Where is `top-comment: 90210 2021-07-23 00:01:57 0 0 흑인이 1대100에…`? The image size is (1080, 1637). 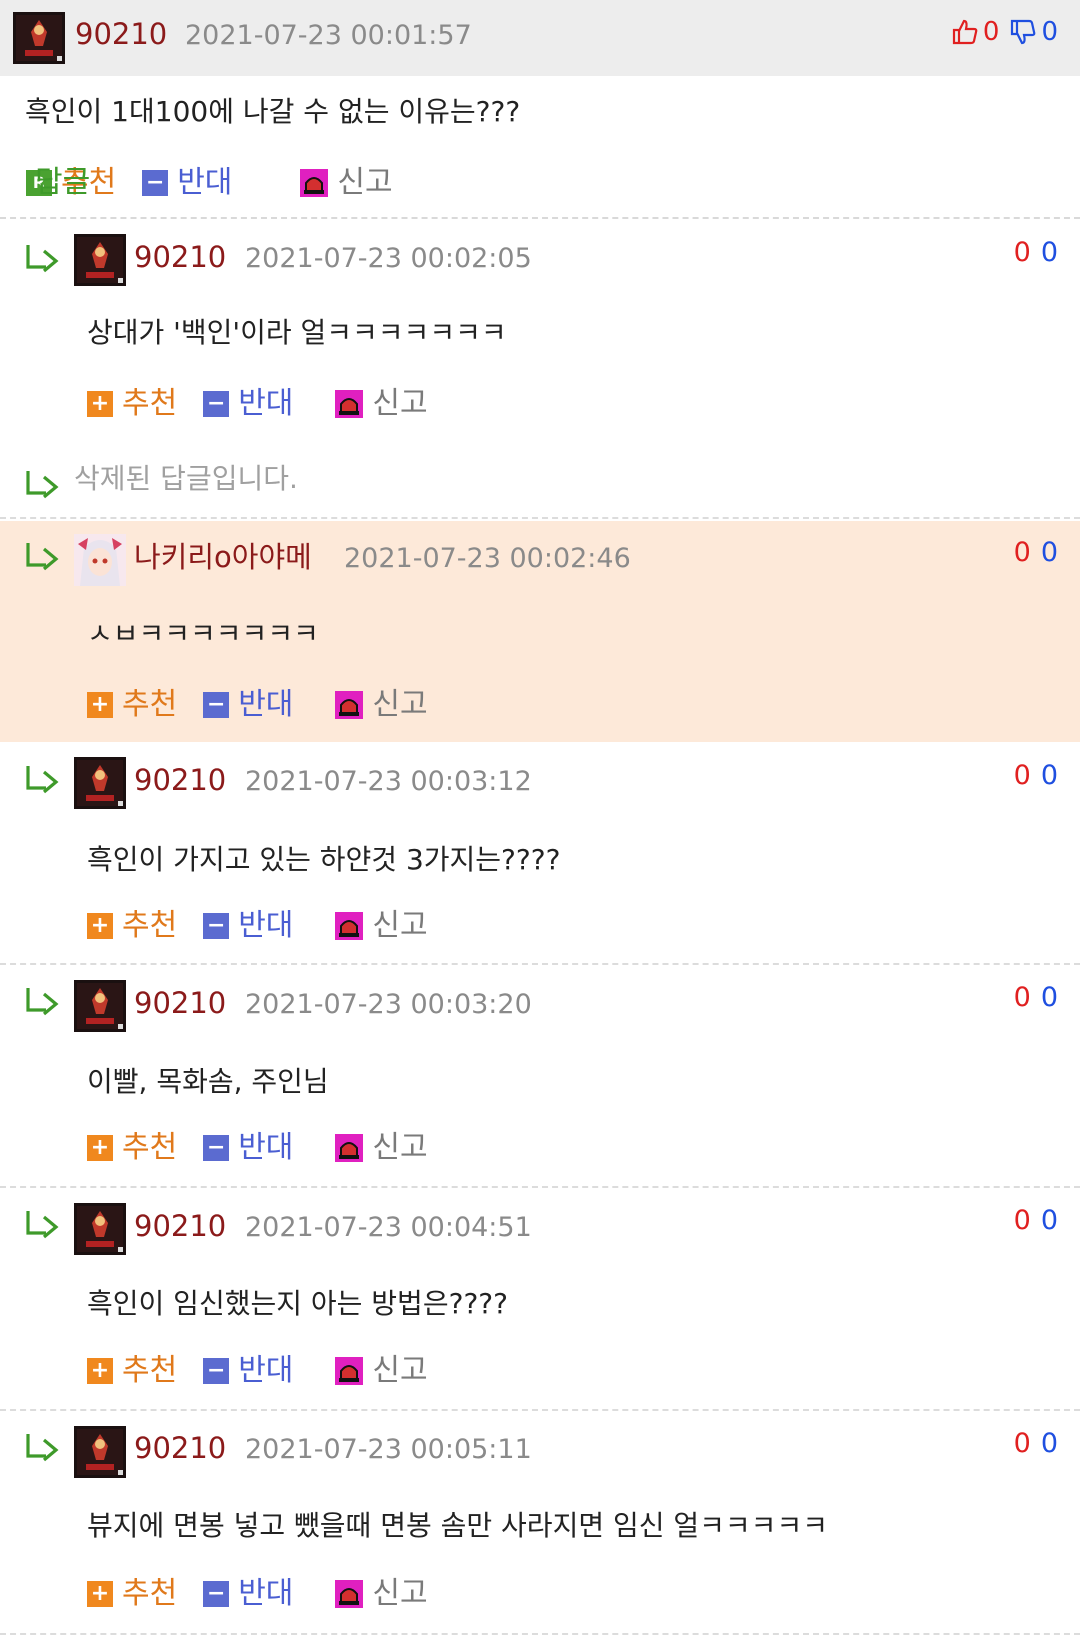 top-comment: 90210 2021-07-23 00:01:57 0 0 흑인이 1대100에… is located at coordinates (540, 109).